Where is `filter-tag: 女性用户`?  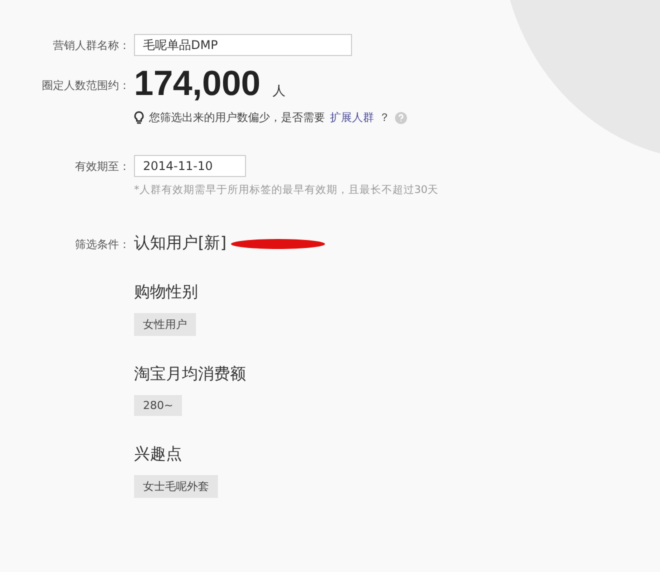 filter-tag: 女性用户 is located at coordinates (165, 324).